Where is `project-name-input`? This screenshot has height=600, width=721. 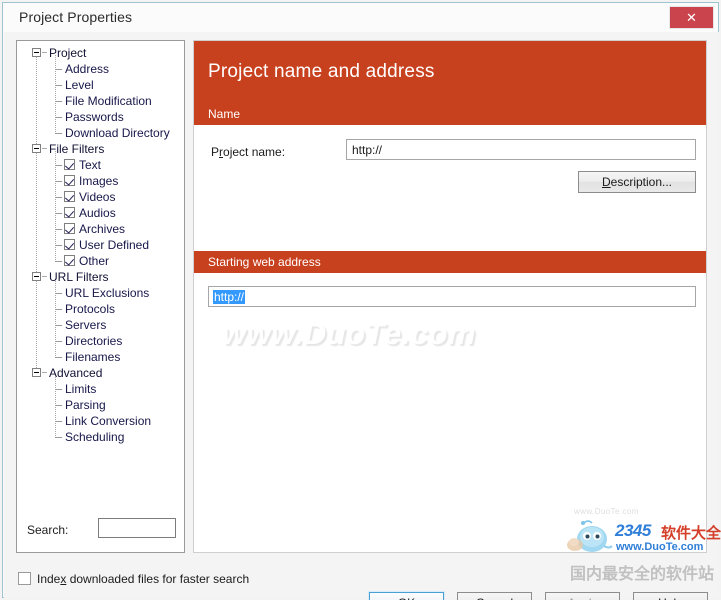 project-name-input is located at coordinates (521, 149).